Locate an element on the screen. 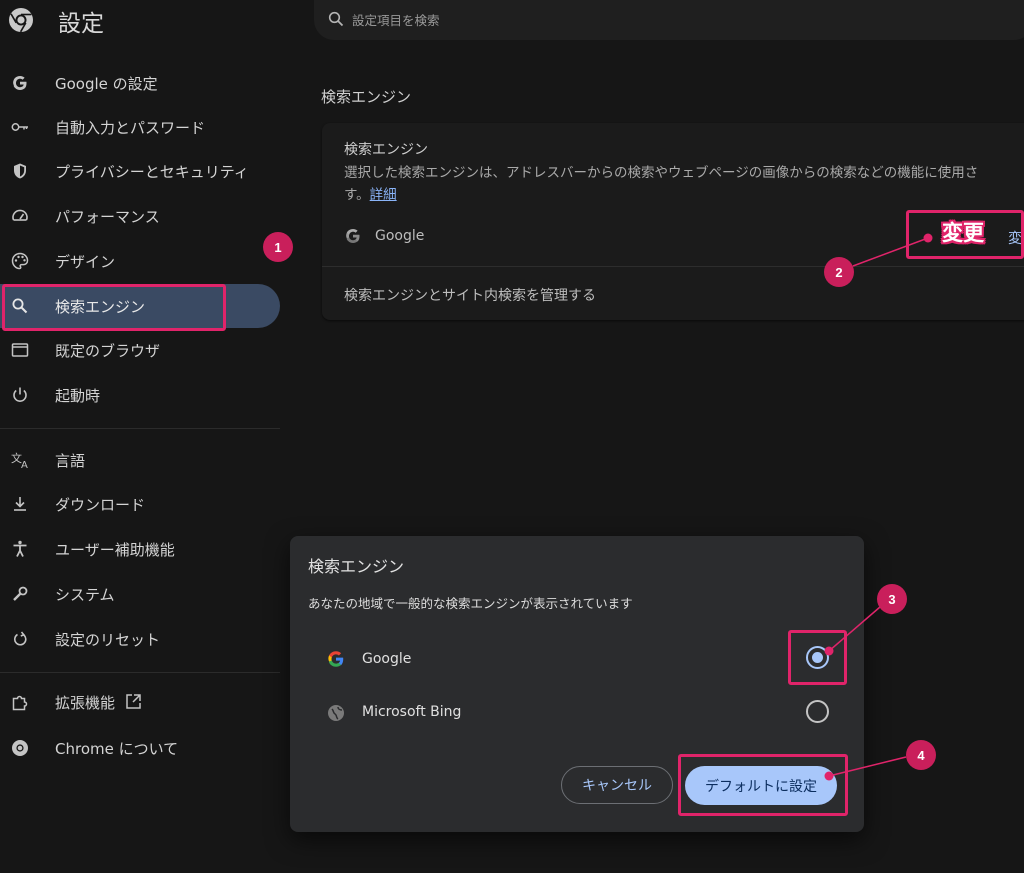 The width and height of the screenshot is (1024, 873). sidebar-item-text: 拡張機能 is located at coordinates (85, 703).